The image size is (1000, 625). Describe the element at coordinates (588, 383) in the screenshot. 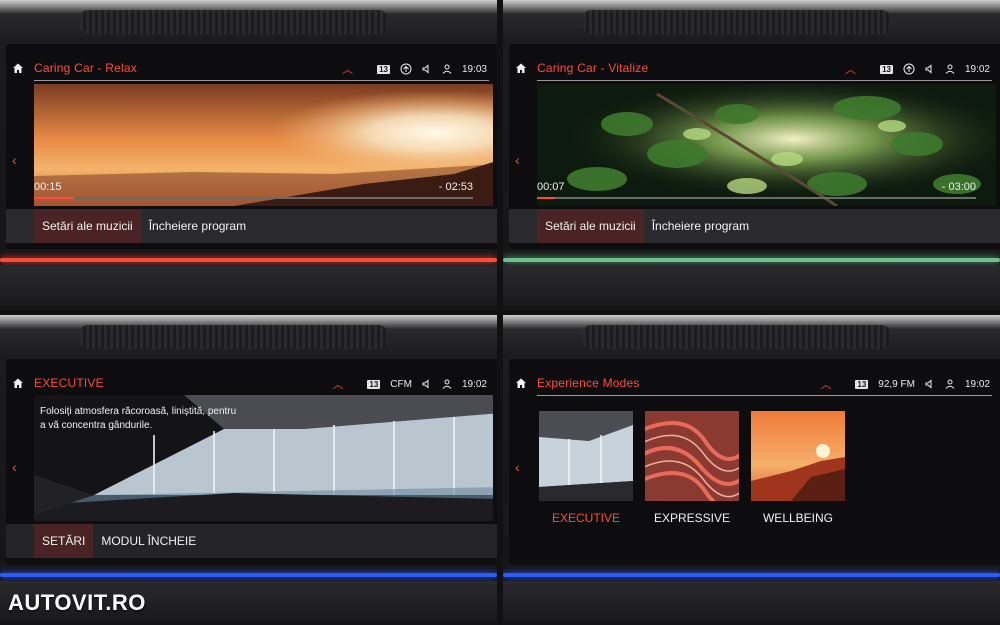

I see `page-title: Experience Modes` at that location.